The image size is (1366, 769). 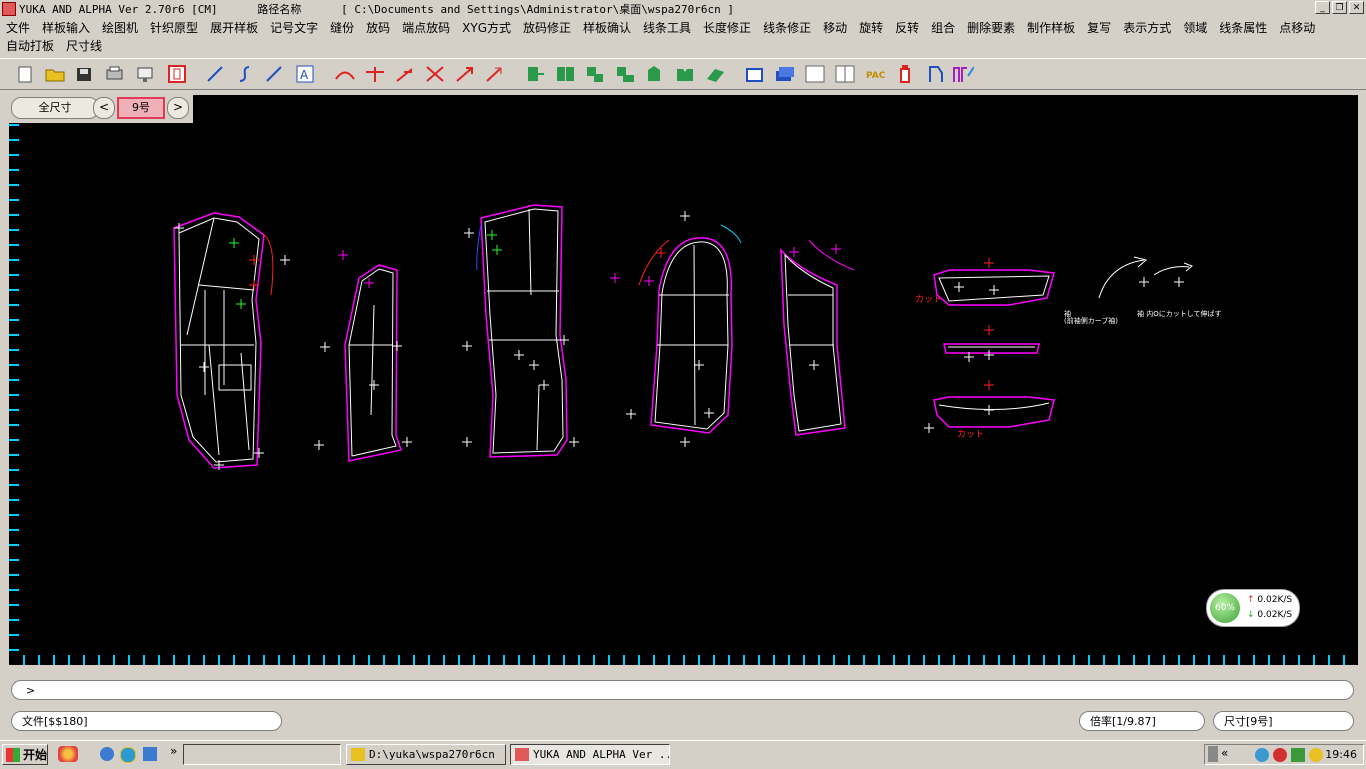 What do you see at coordinates (1316, 755) in the screenshot?
I see `tray-volume-icon` at bounding box center [1316, 755].